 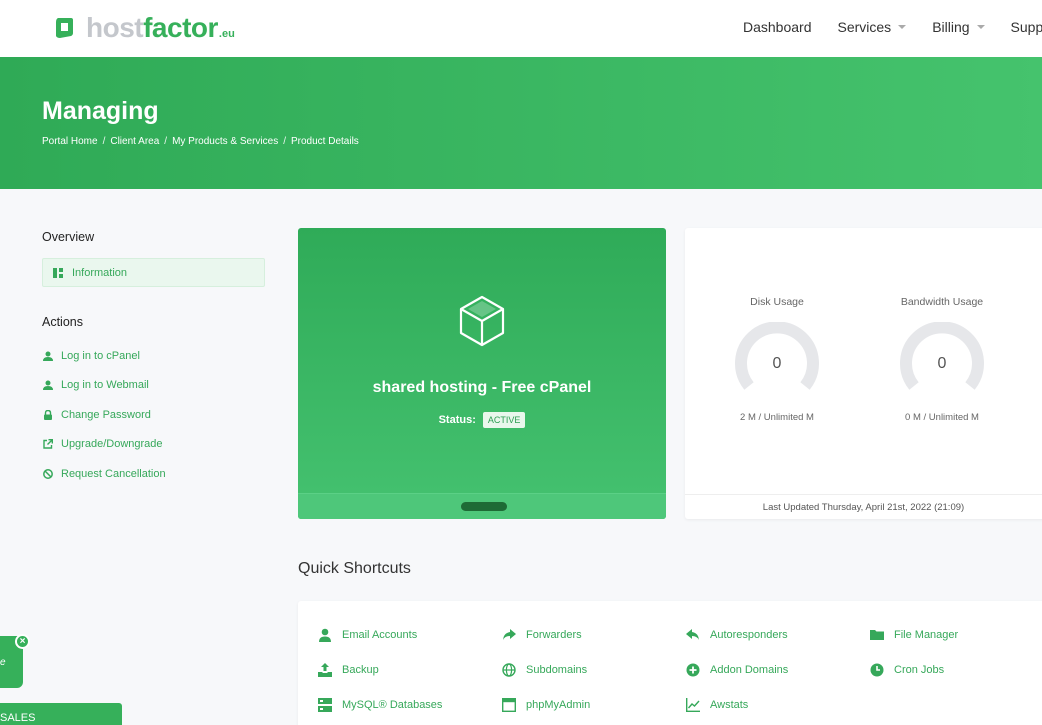 I want to click on shortcut-addon-domains: Addon Domains, so click(x=737, y=670).